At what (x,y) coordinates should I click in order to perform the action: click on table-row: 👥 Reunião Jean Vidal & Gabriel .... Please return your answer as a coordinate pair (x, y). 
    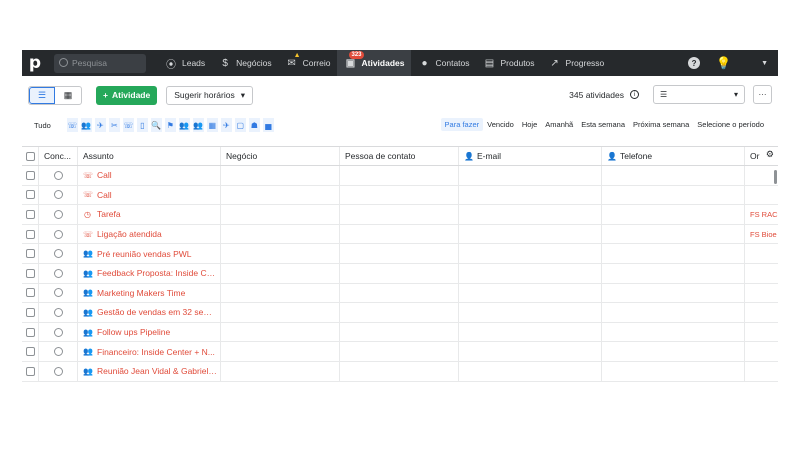
    Looking at the image, I should click on (400, 371).